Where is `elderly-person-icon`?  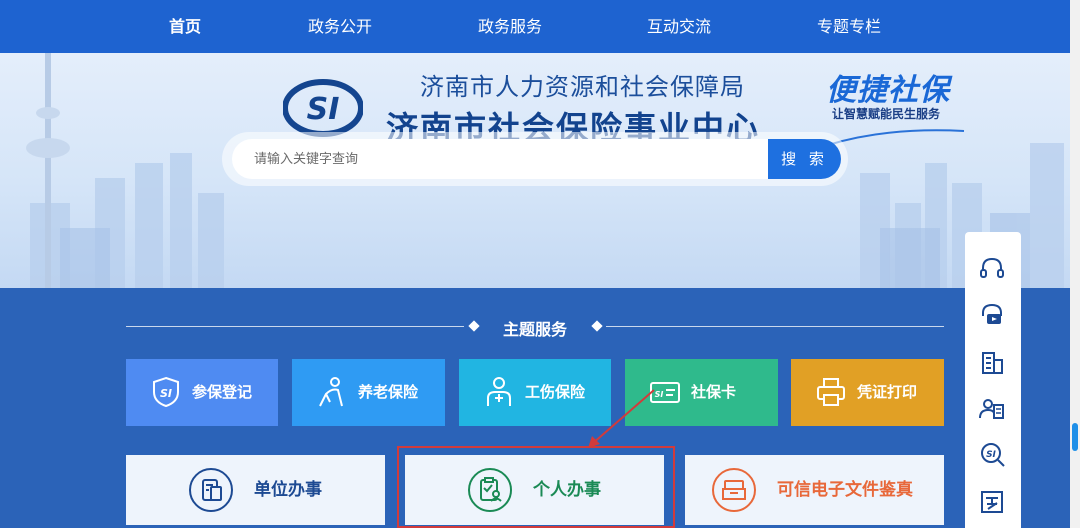
elderly-person-icon is located at coordinates (331, 392).